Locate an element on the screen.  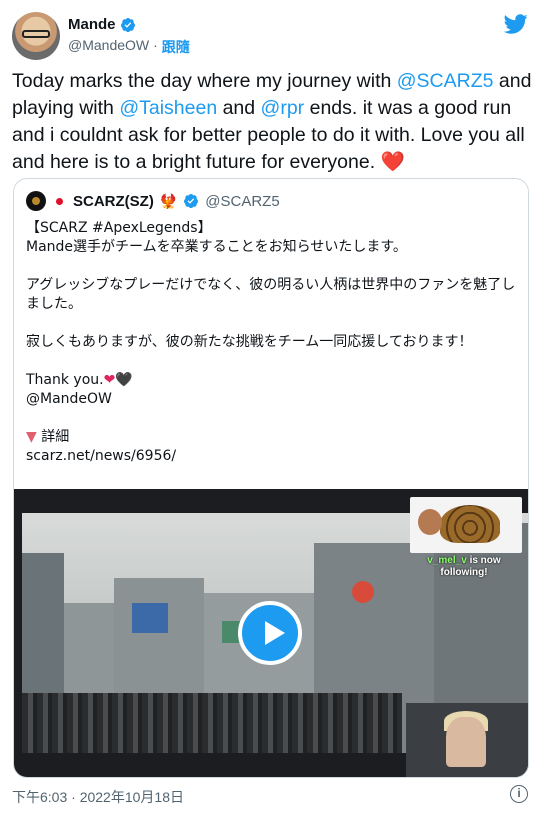
quote-line: Mande選手がチームを卒業することをお知らせいたします。 is located at coordinates (216, 247).